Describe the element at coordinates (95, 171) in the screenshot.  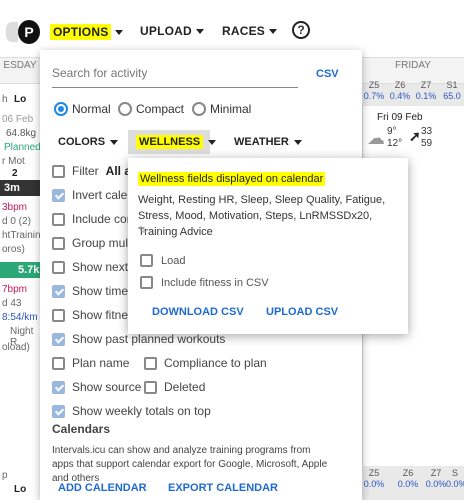
I see `filter-select: Filter All ac` at that location.